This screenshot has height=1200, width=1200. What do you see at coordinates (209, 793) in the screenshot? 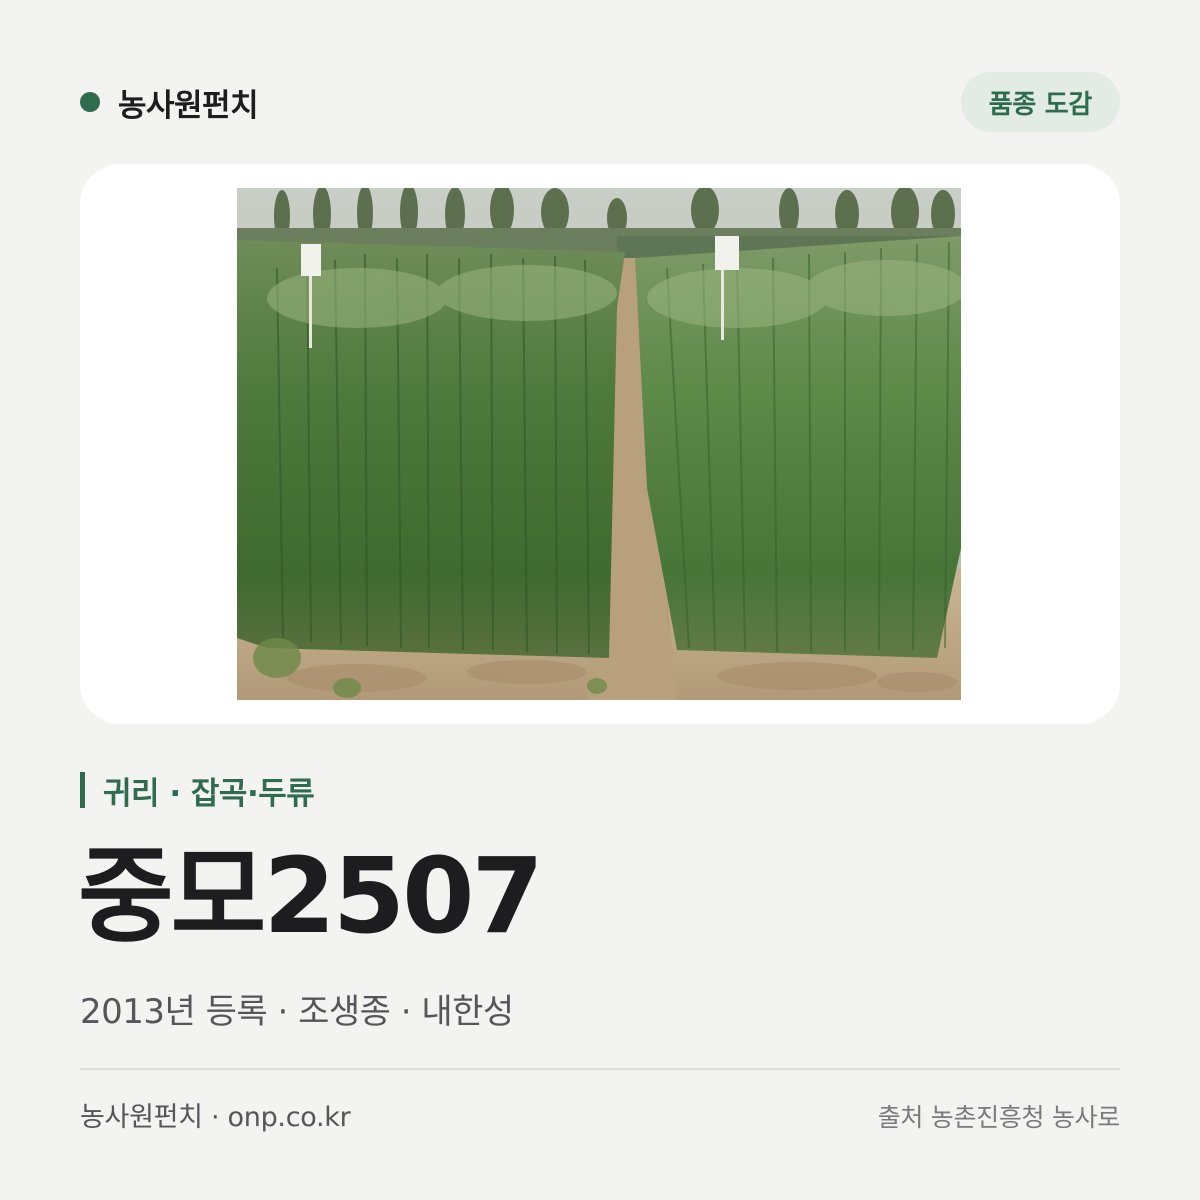
I see `category-label: 귀리 · 잡곡·두류` at bounding box center [209, 793].